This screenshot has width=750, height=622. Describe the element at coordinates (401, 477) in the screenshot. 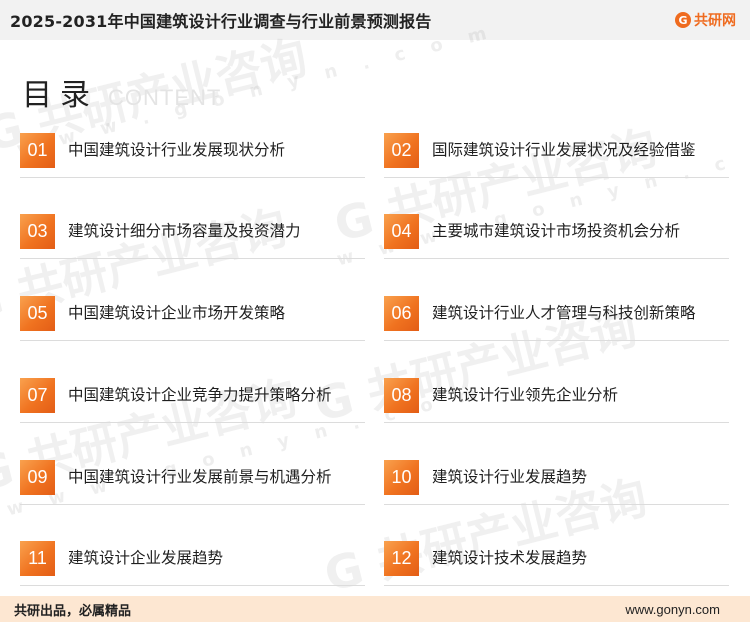

I see `toc-number-badge: 10` at that location.